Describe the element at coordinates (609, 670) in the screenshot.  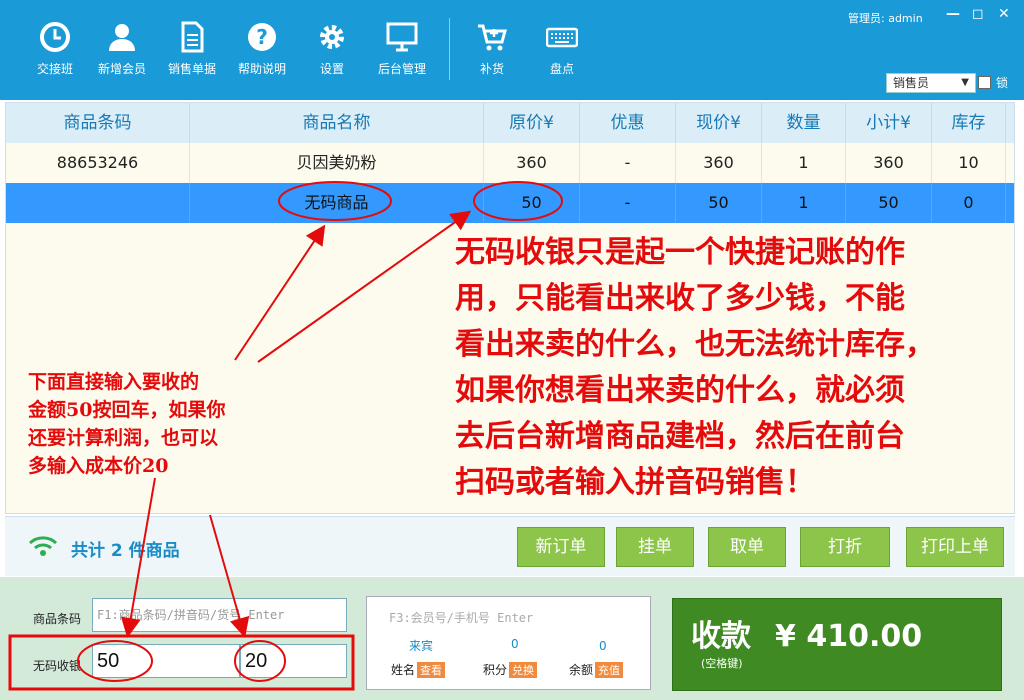
I see `recharge-button: 充值` at that location.